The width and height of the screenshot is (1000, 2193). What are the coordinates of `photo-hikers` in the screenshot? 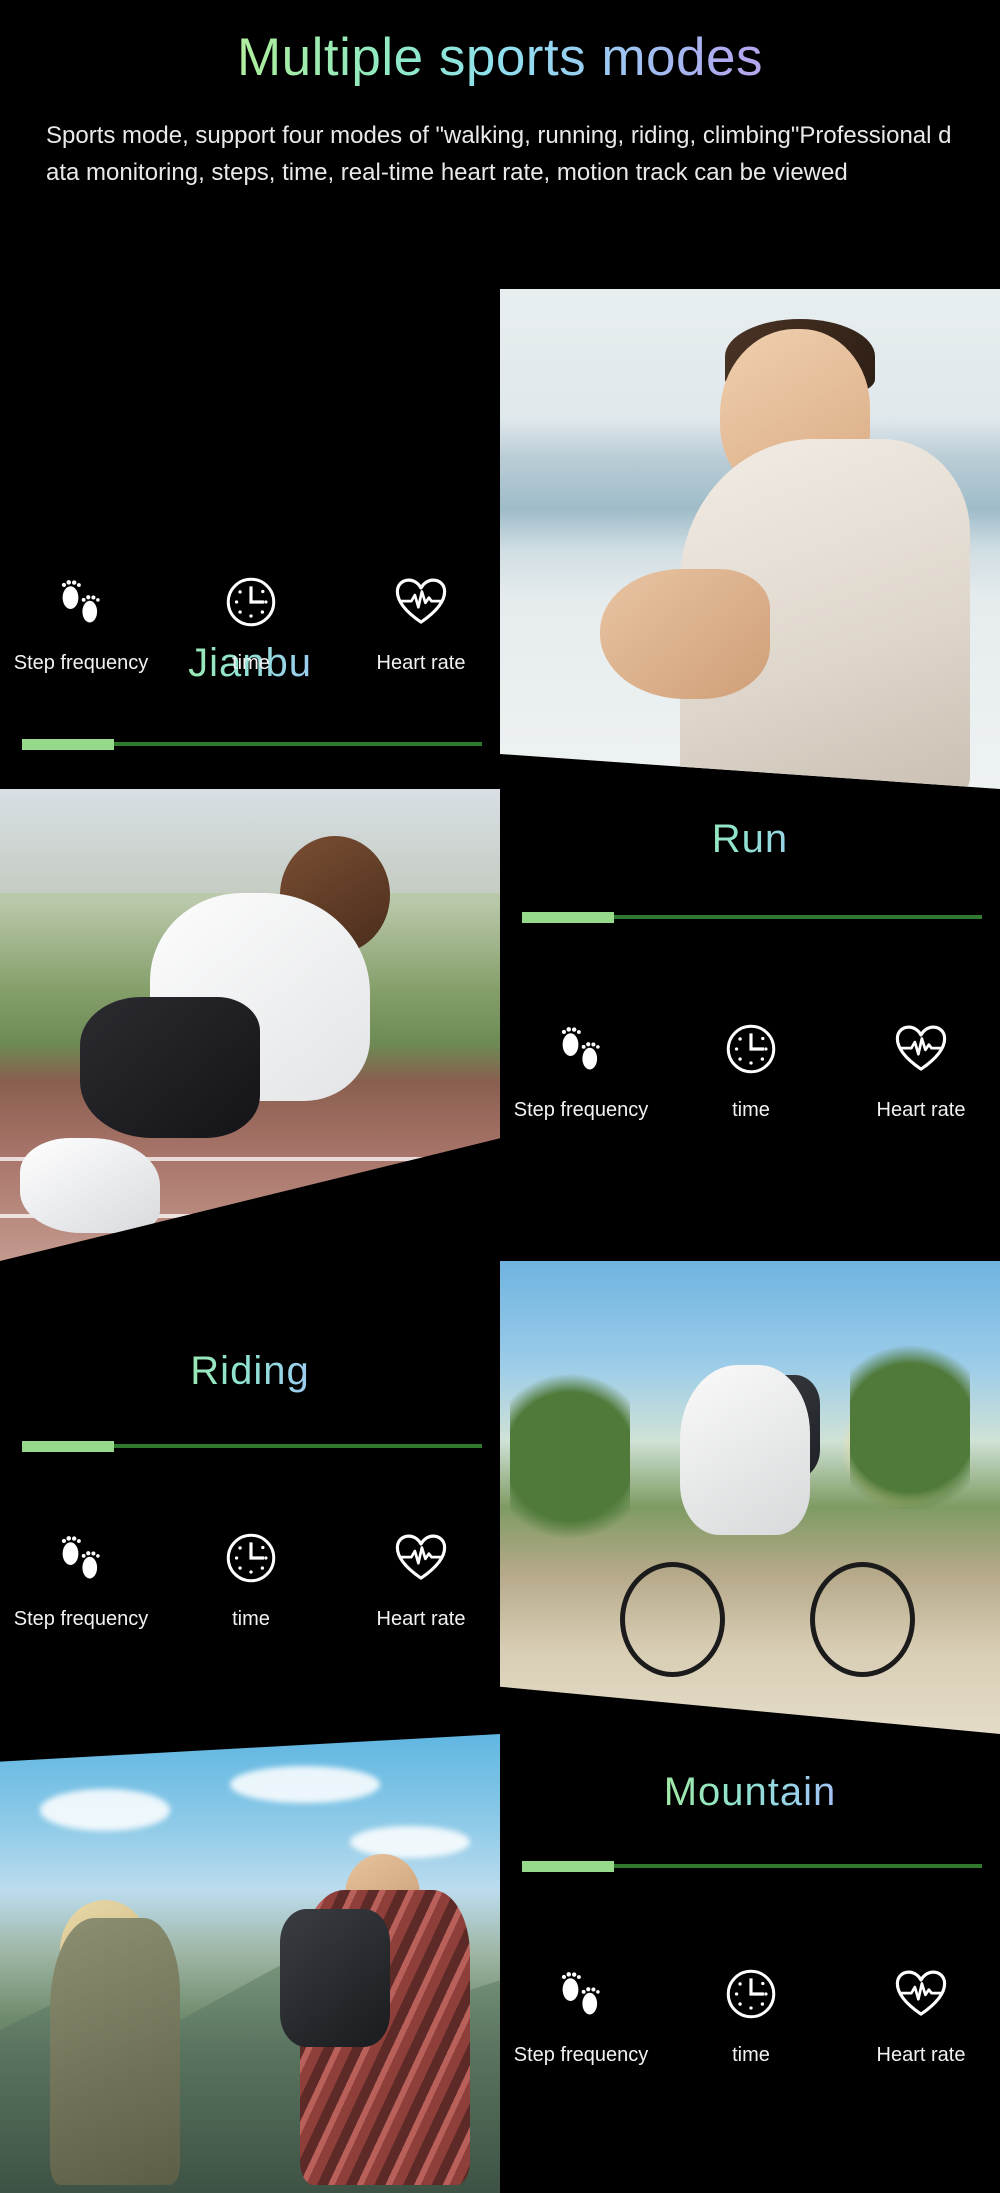 It's located at (250, 1963).